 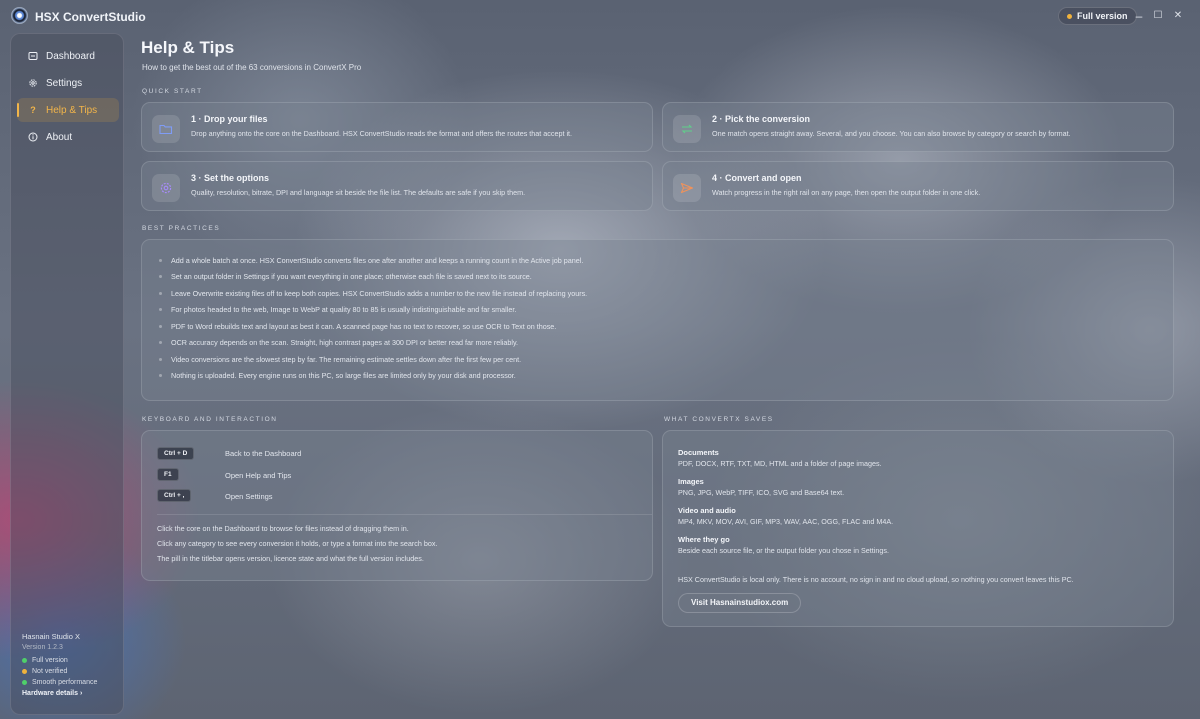 I want to click on send-icon, so click(x=687, y=188).